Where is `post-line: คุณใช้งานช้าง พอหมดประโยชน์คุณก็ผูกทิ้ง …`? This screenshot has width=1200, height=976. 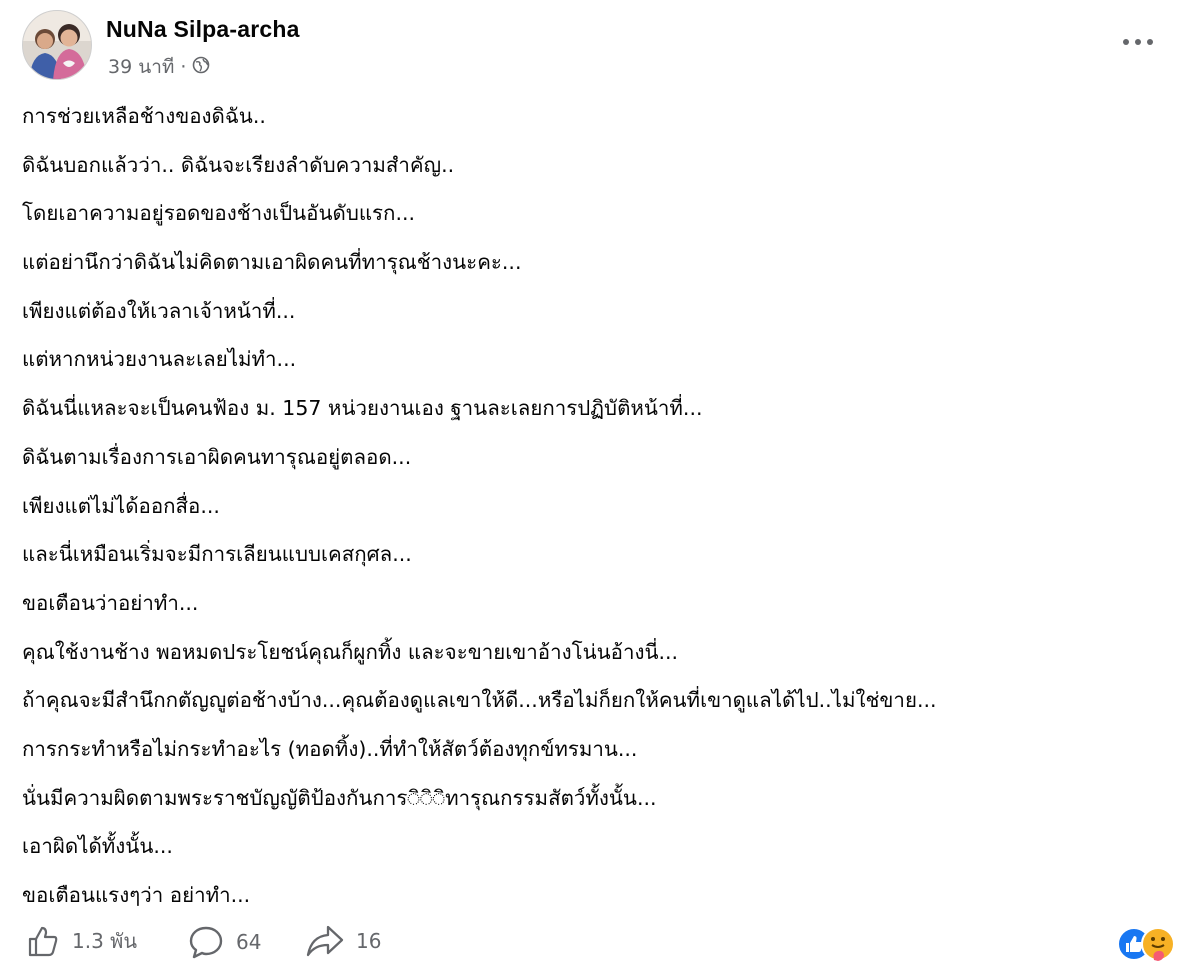
post-line: คุณใช้งานช้าง พอหมดประโยชน์คุณก็ผูกทิ้ง … is located at coordinates (350, 651).